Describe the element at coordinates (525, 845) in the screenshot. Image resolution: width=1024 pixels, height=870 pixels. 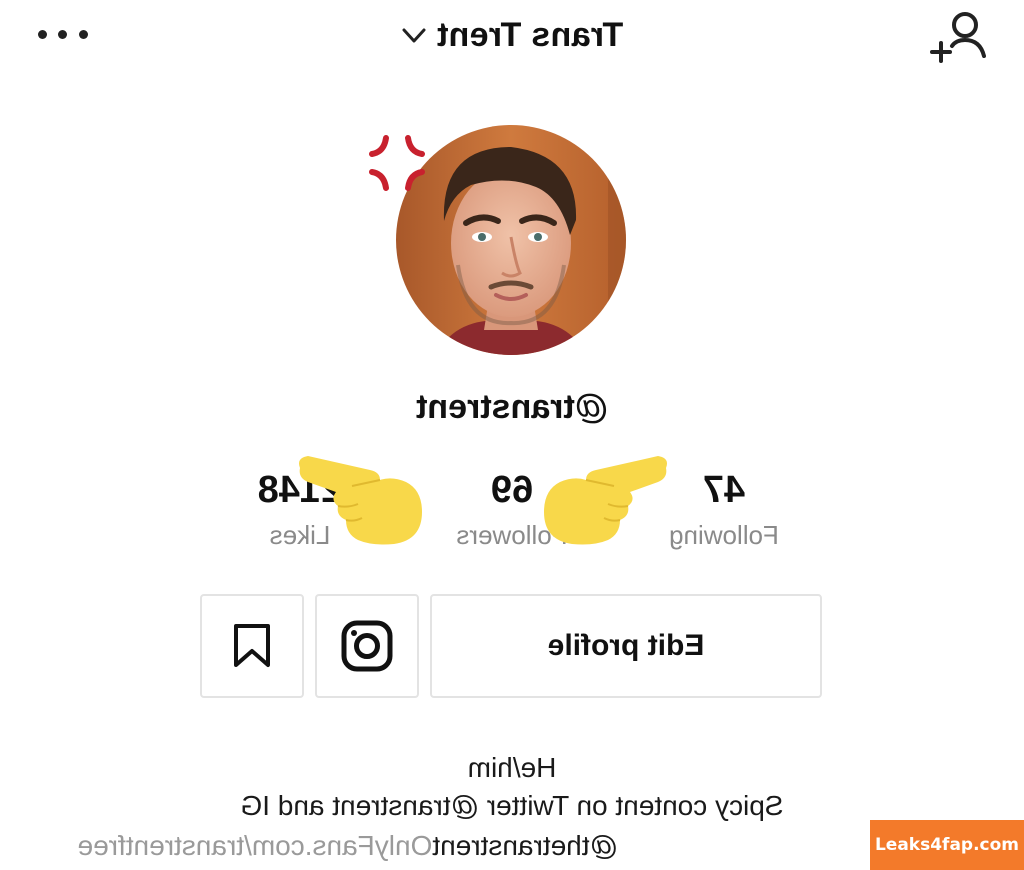
I see `bio-handle: @thetranstrent` at that location.